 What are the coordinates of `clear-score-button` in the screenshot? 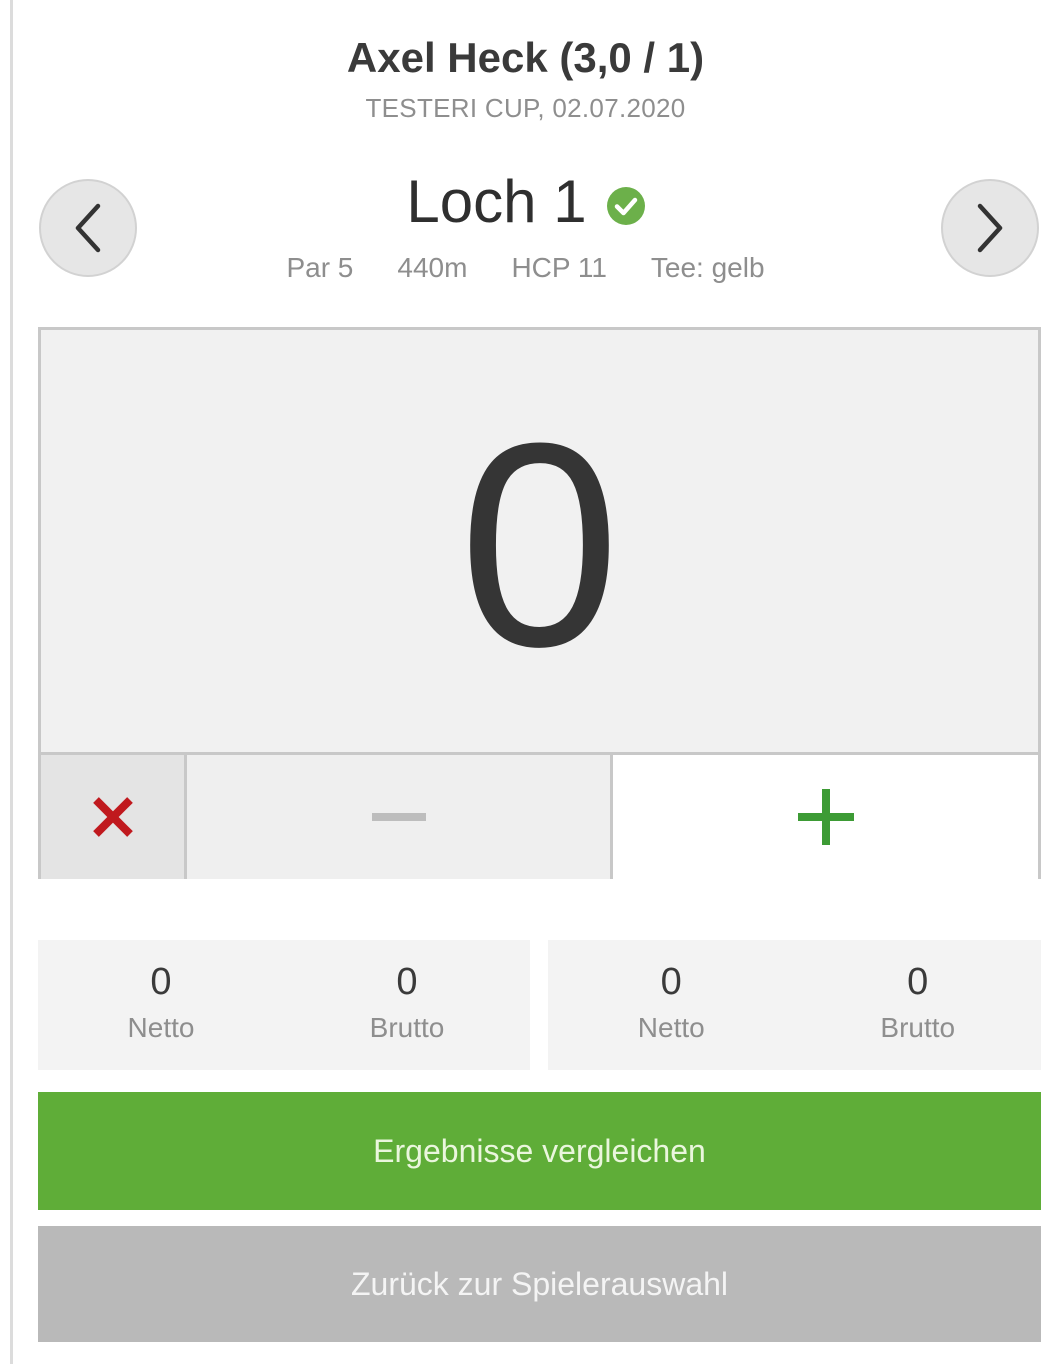 It's located at (114, 817).